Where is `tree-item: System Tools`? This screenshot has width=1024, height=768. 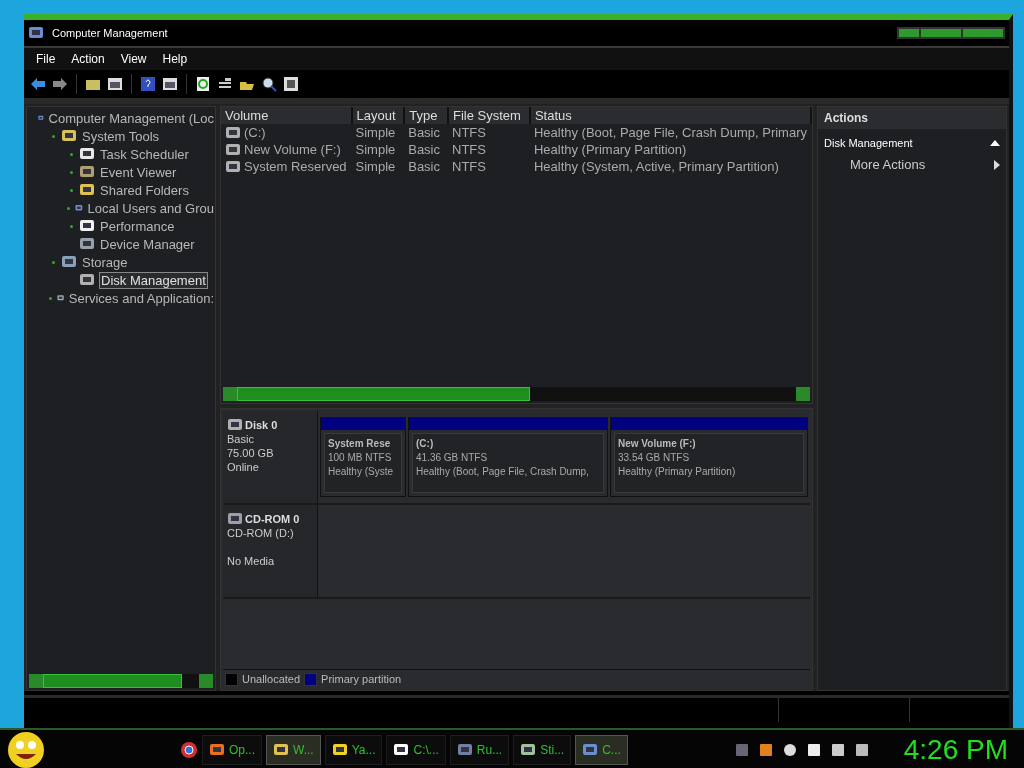
tree-item: System Tools is located at coordinates (121, 136).